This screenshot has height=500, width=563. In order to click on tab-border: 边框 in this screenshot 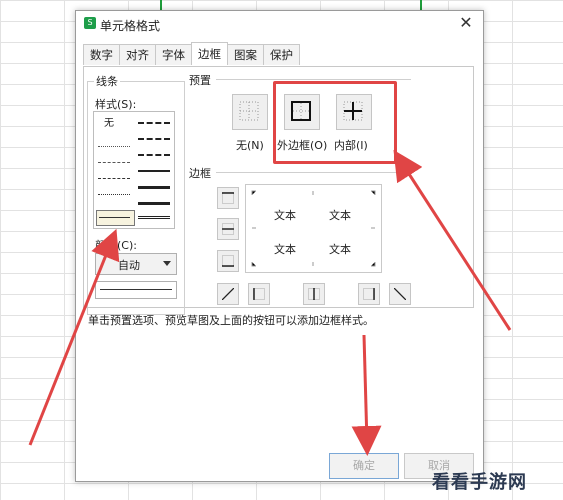, I will do `click(209, 53)`.